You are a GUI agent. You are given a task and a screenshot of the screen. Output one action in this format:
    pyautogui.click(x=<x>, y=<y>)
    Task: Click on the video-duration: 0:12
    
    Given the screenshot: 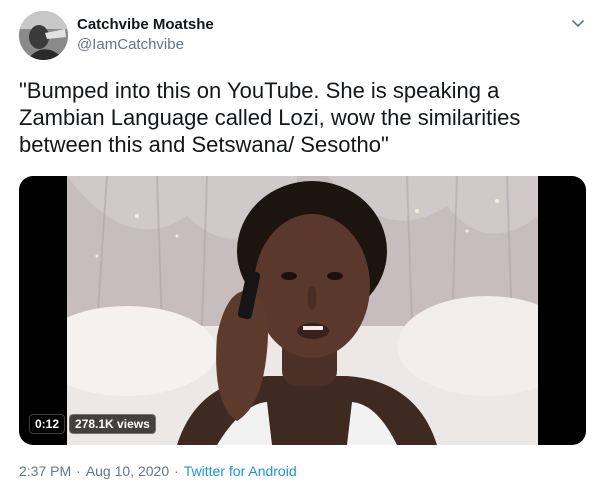 What is the action you would take?
    pyautogui.click(x=47, y=424)
    